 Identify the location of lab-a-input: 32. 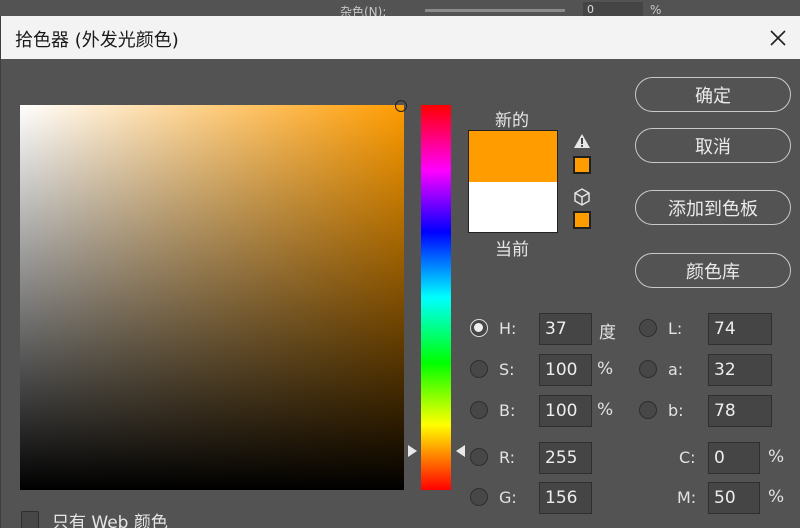
(740, 370).